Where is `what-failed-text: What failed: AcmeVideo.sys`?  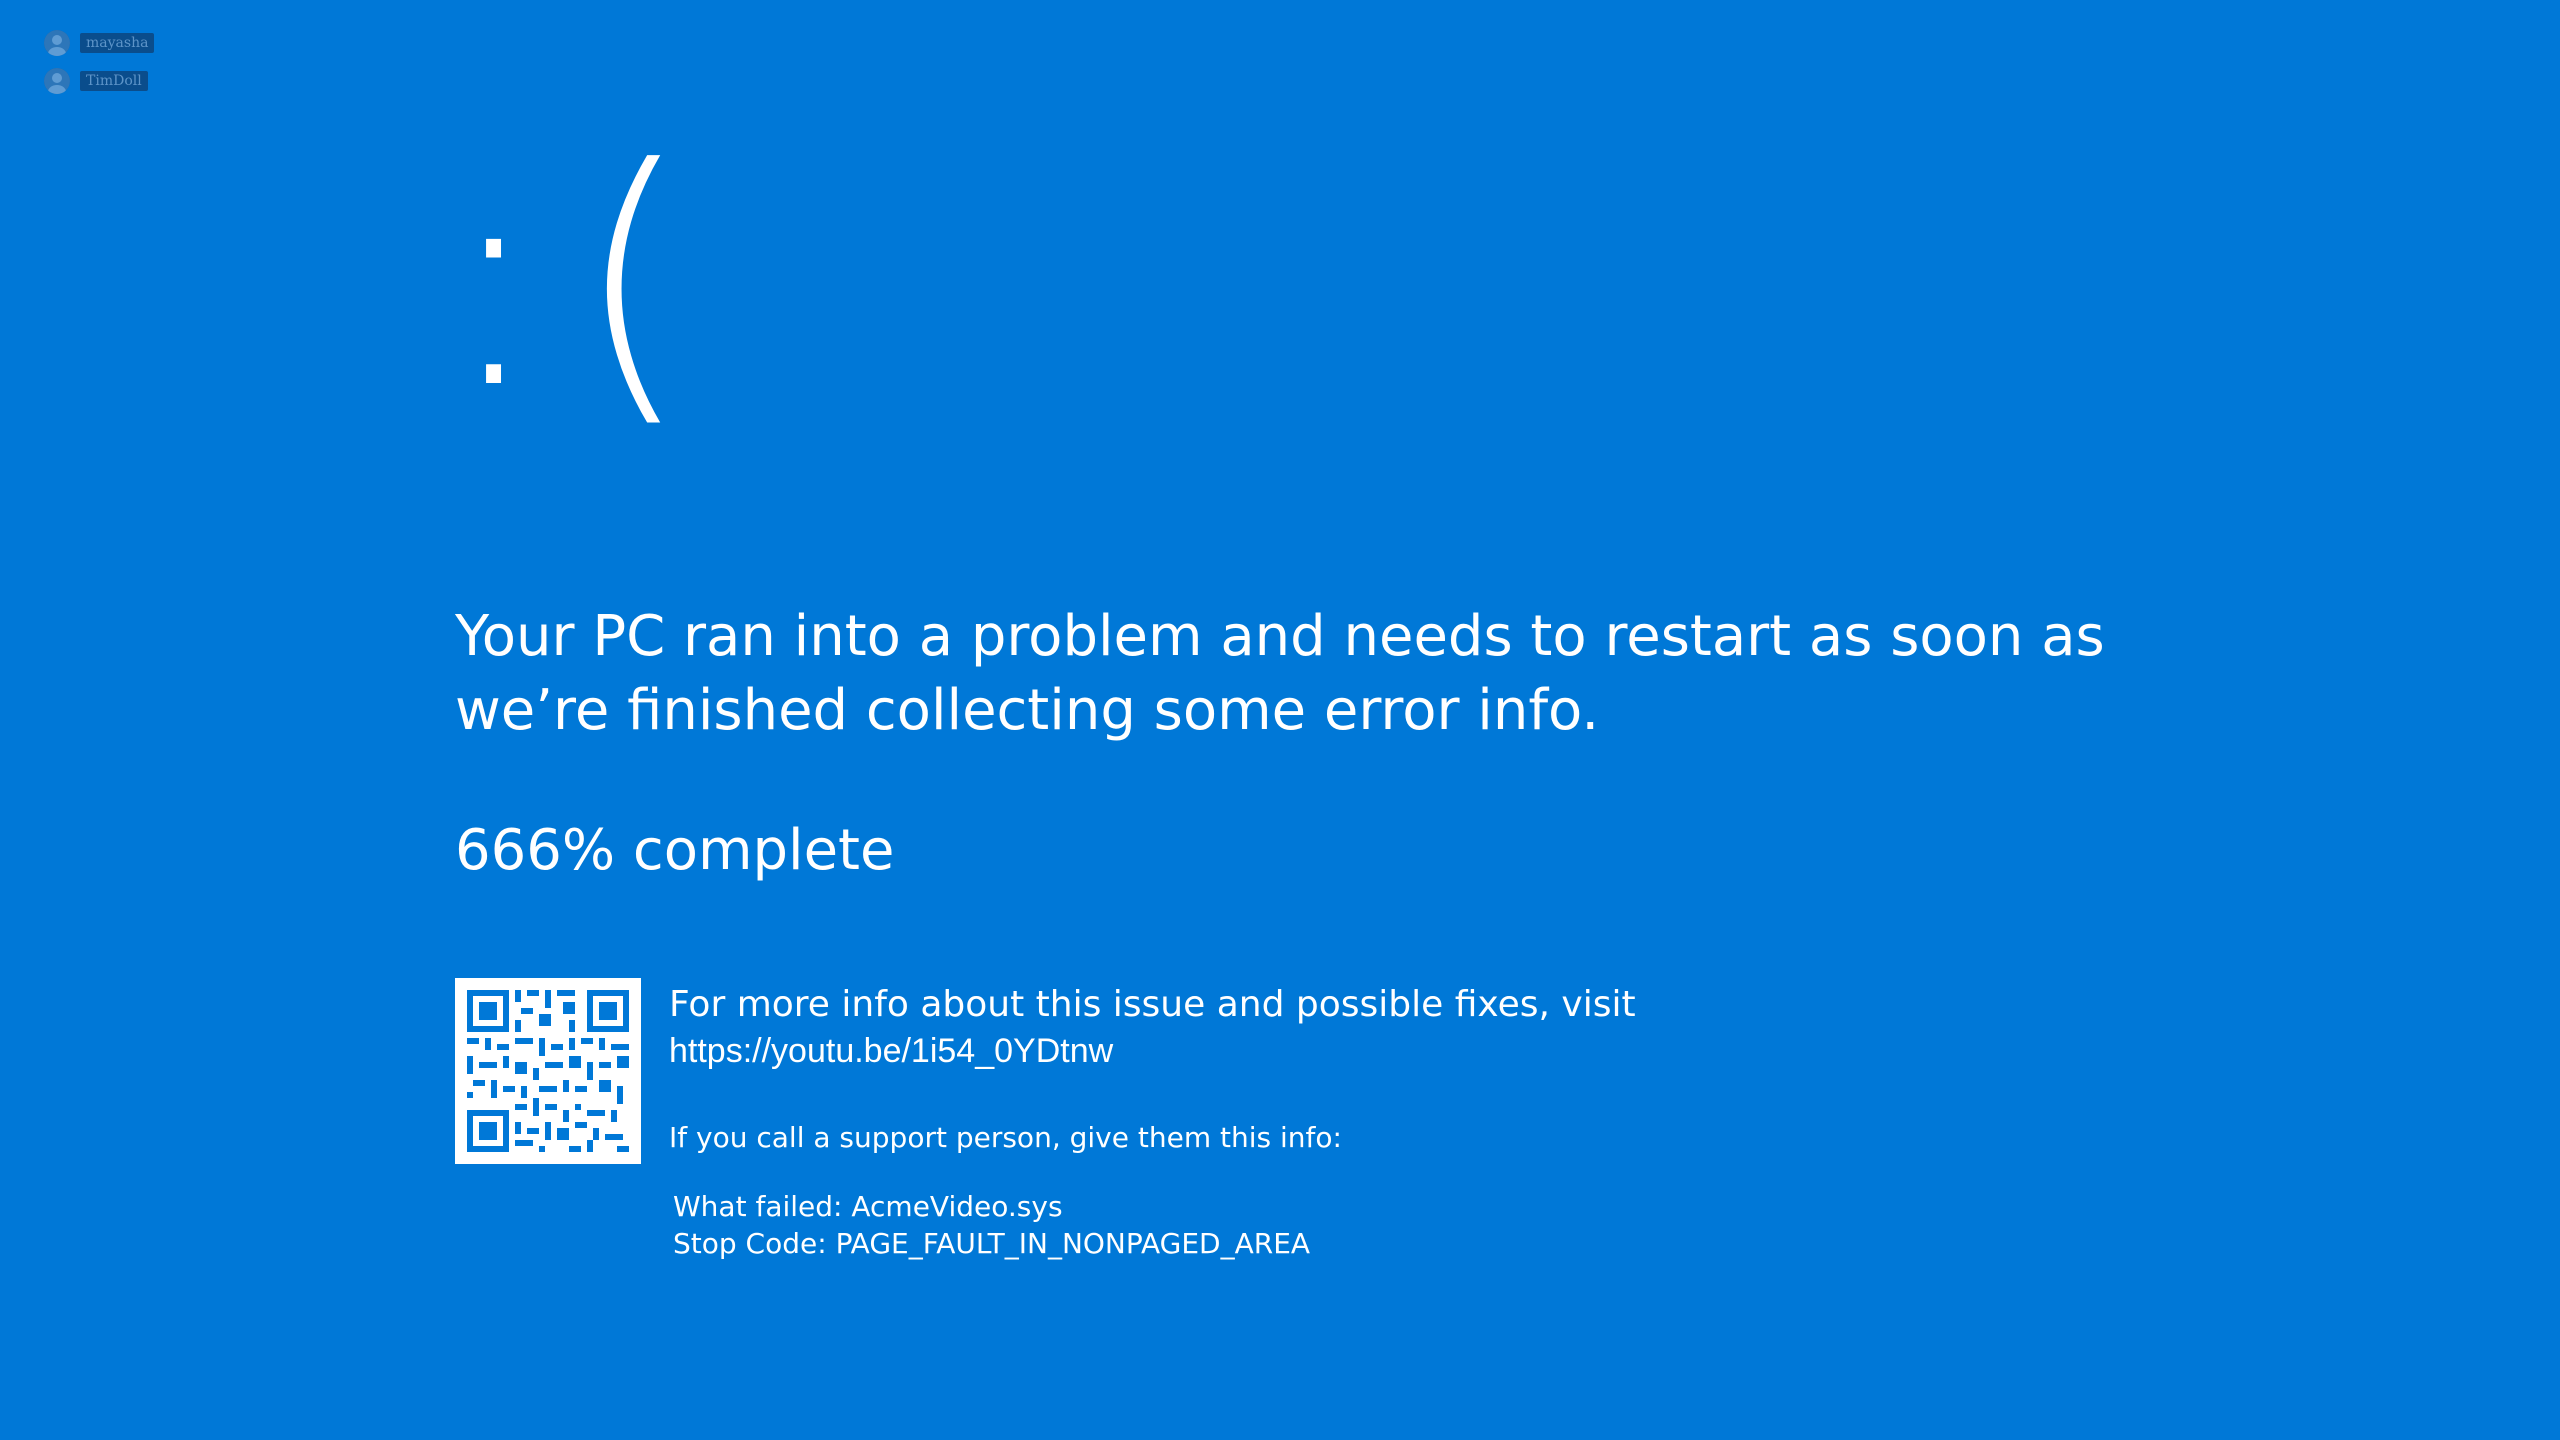 what-failed-text: What failed: AcmeVideo.sys is located at coordinates (868, 1206).